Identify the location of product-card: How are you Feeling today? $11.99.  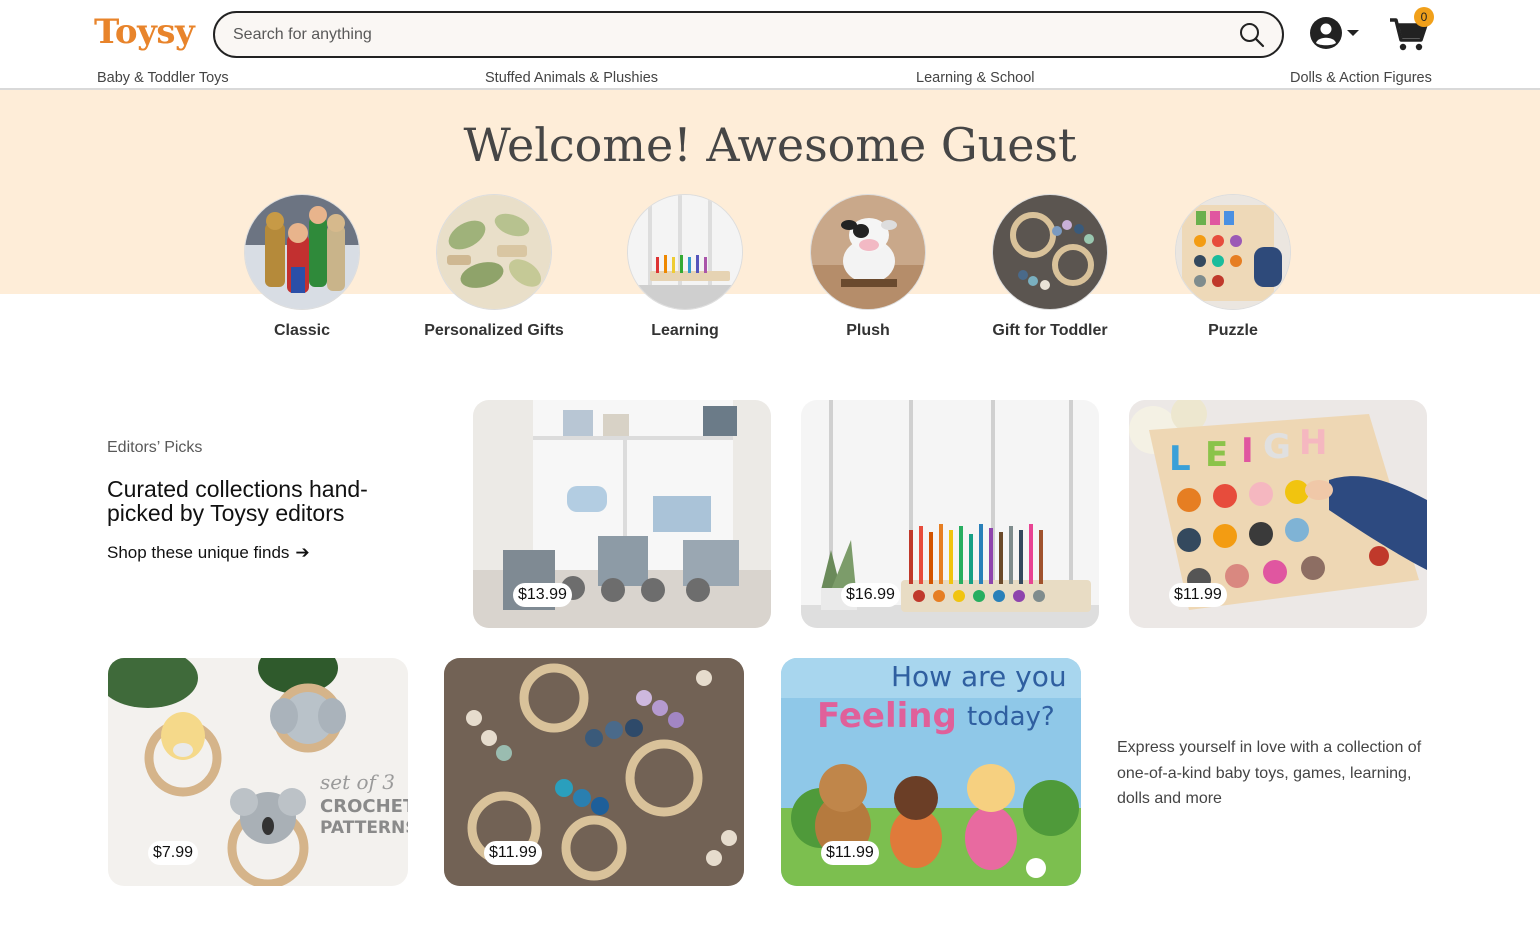
(931, 772).